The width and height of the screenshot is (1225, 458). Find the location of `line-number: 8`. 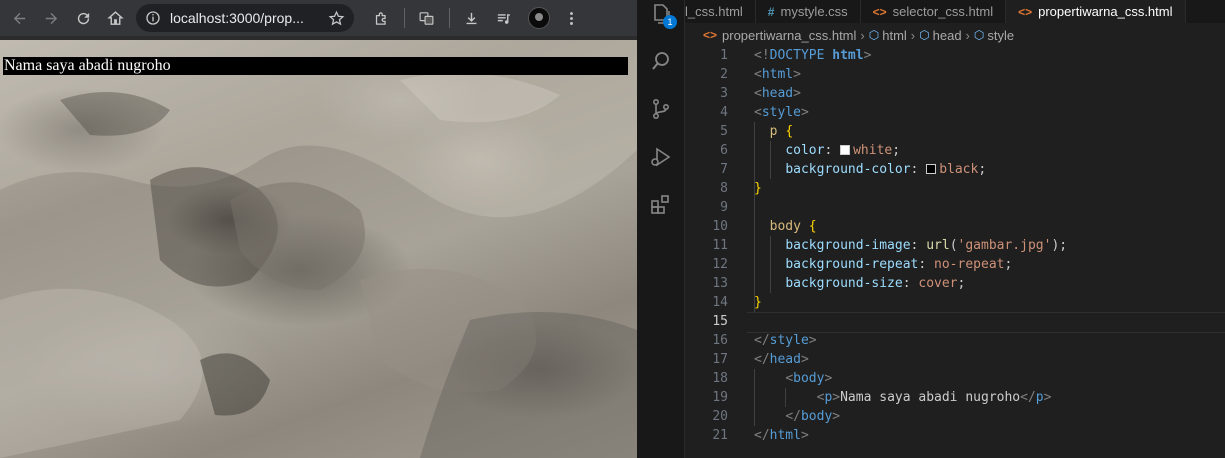

line-number: 8 is located at coordinates (724, 188).